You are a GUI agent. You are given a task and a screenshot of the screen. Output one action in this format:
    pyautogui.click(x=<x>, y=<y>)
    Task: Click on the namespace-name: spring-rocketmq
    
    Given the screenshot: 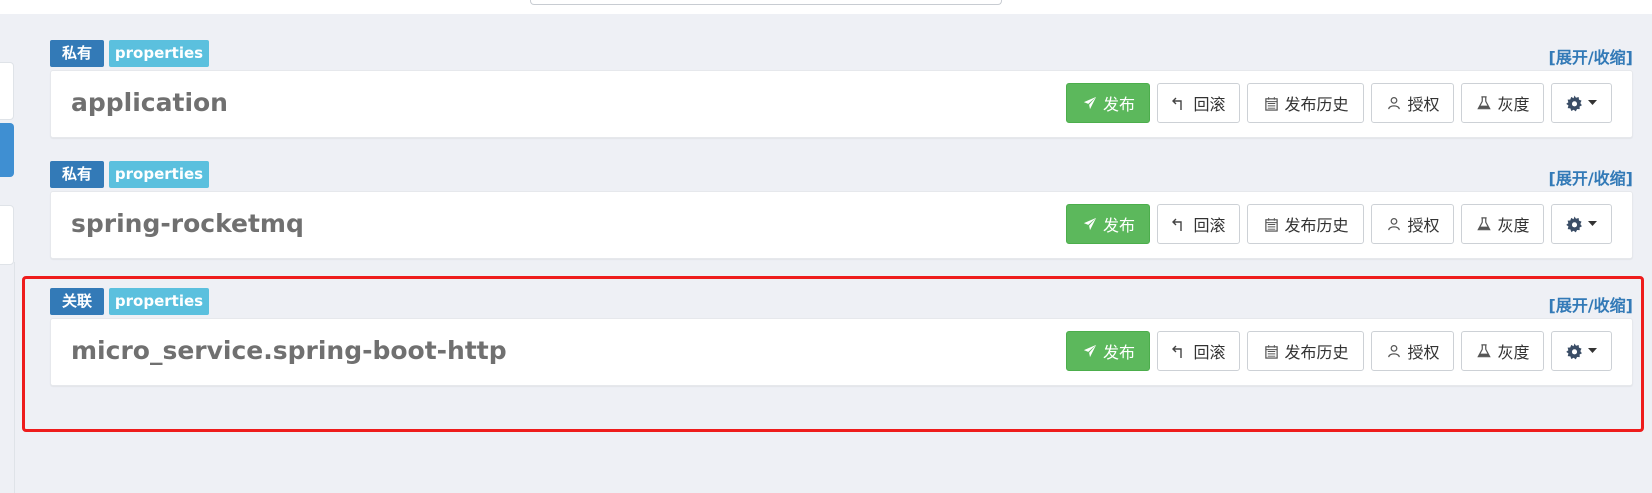 What is the action you would take?
    pyautogui.click(x=187, y=223)
    